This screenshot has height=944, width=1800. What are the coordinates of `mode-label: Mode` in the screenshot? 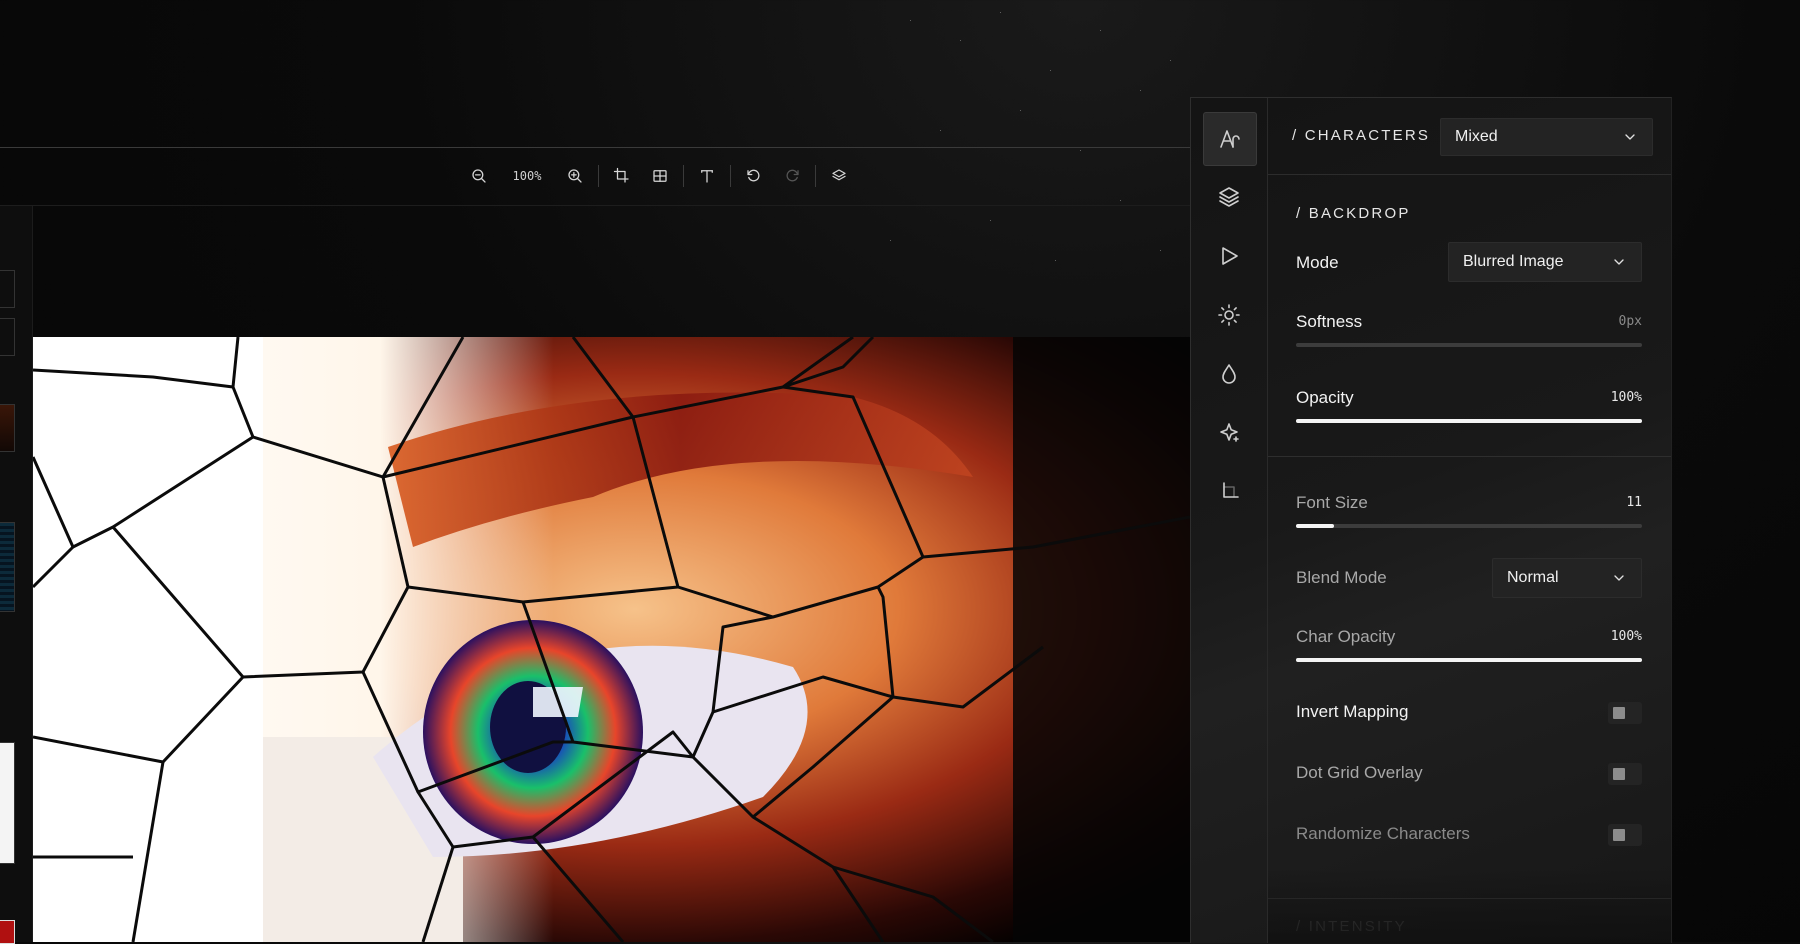 It's located at (1317, 262).